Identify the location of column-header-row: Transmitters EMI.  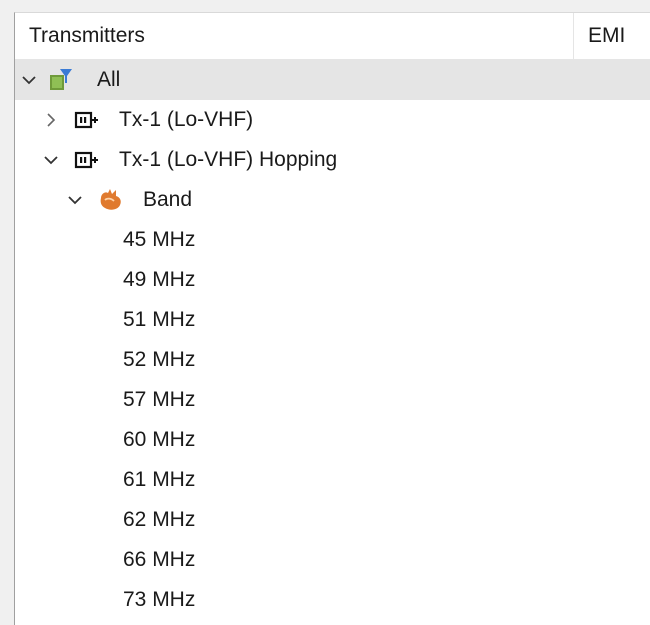
(332, 36).